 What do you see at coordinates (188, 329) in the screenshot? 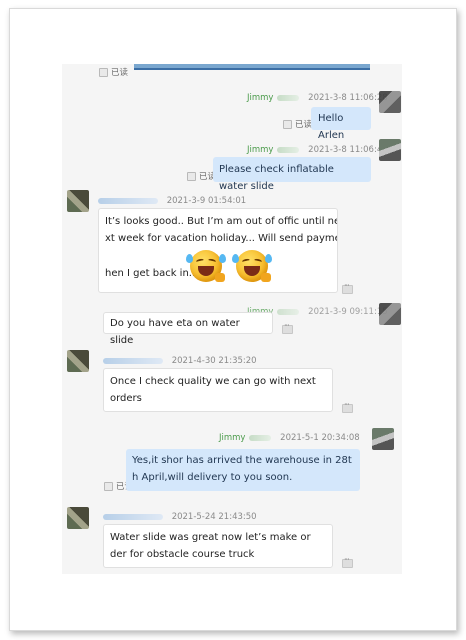
I see `message-bubble: Do you have eta on water slide` at bounding box center [188, 329].